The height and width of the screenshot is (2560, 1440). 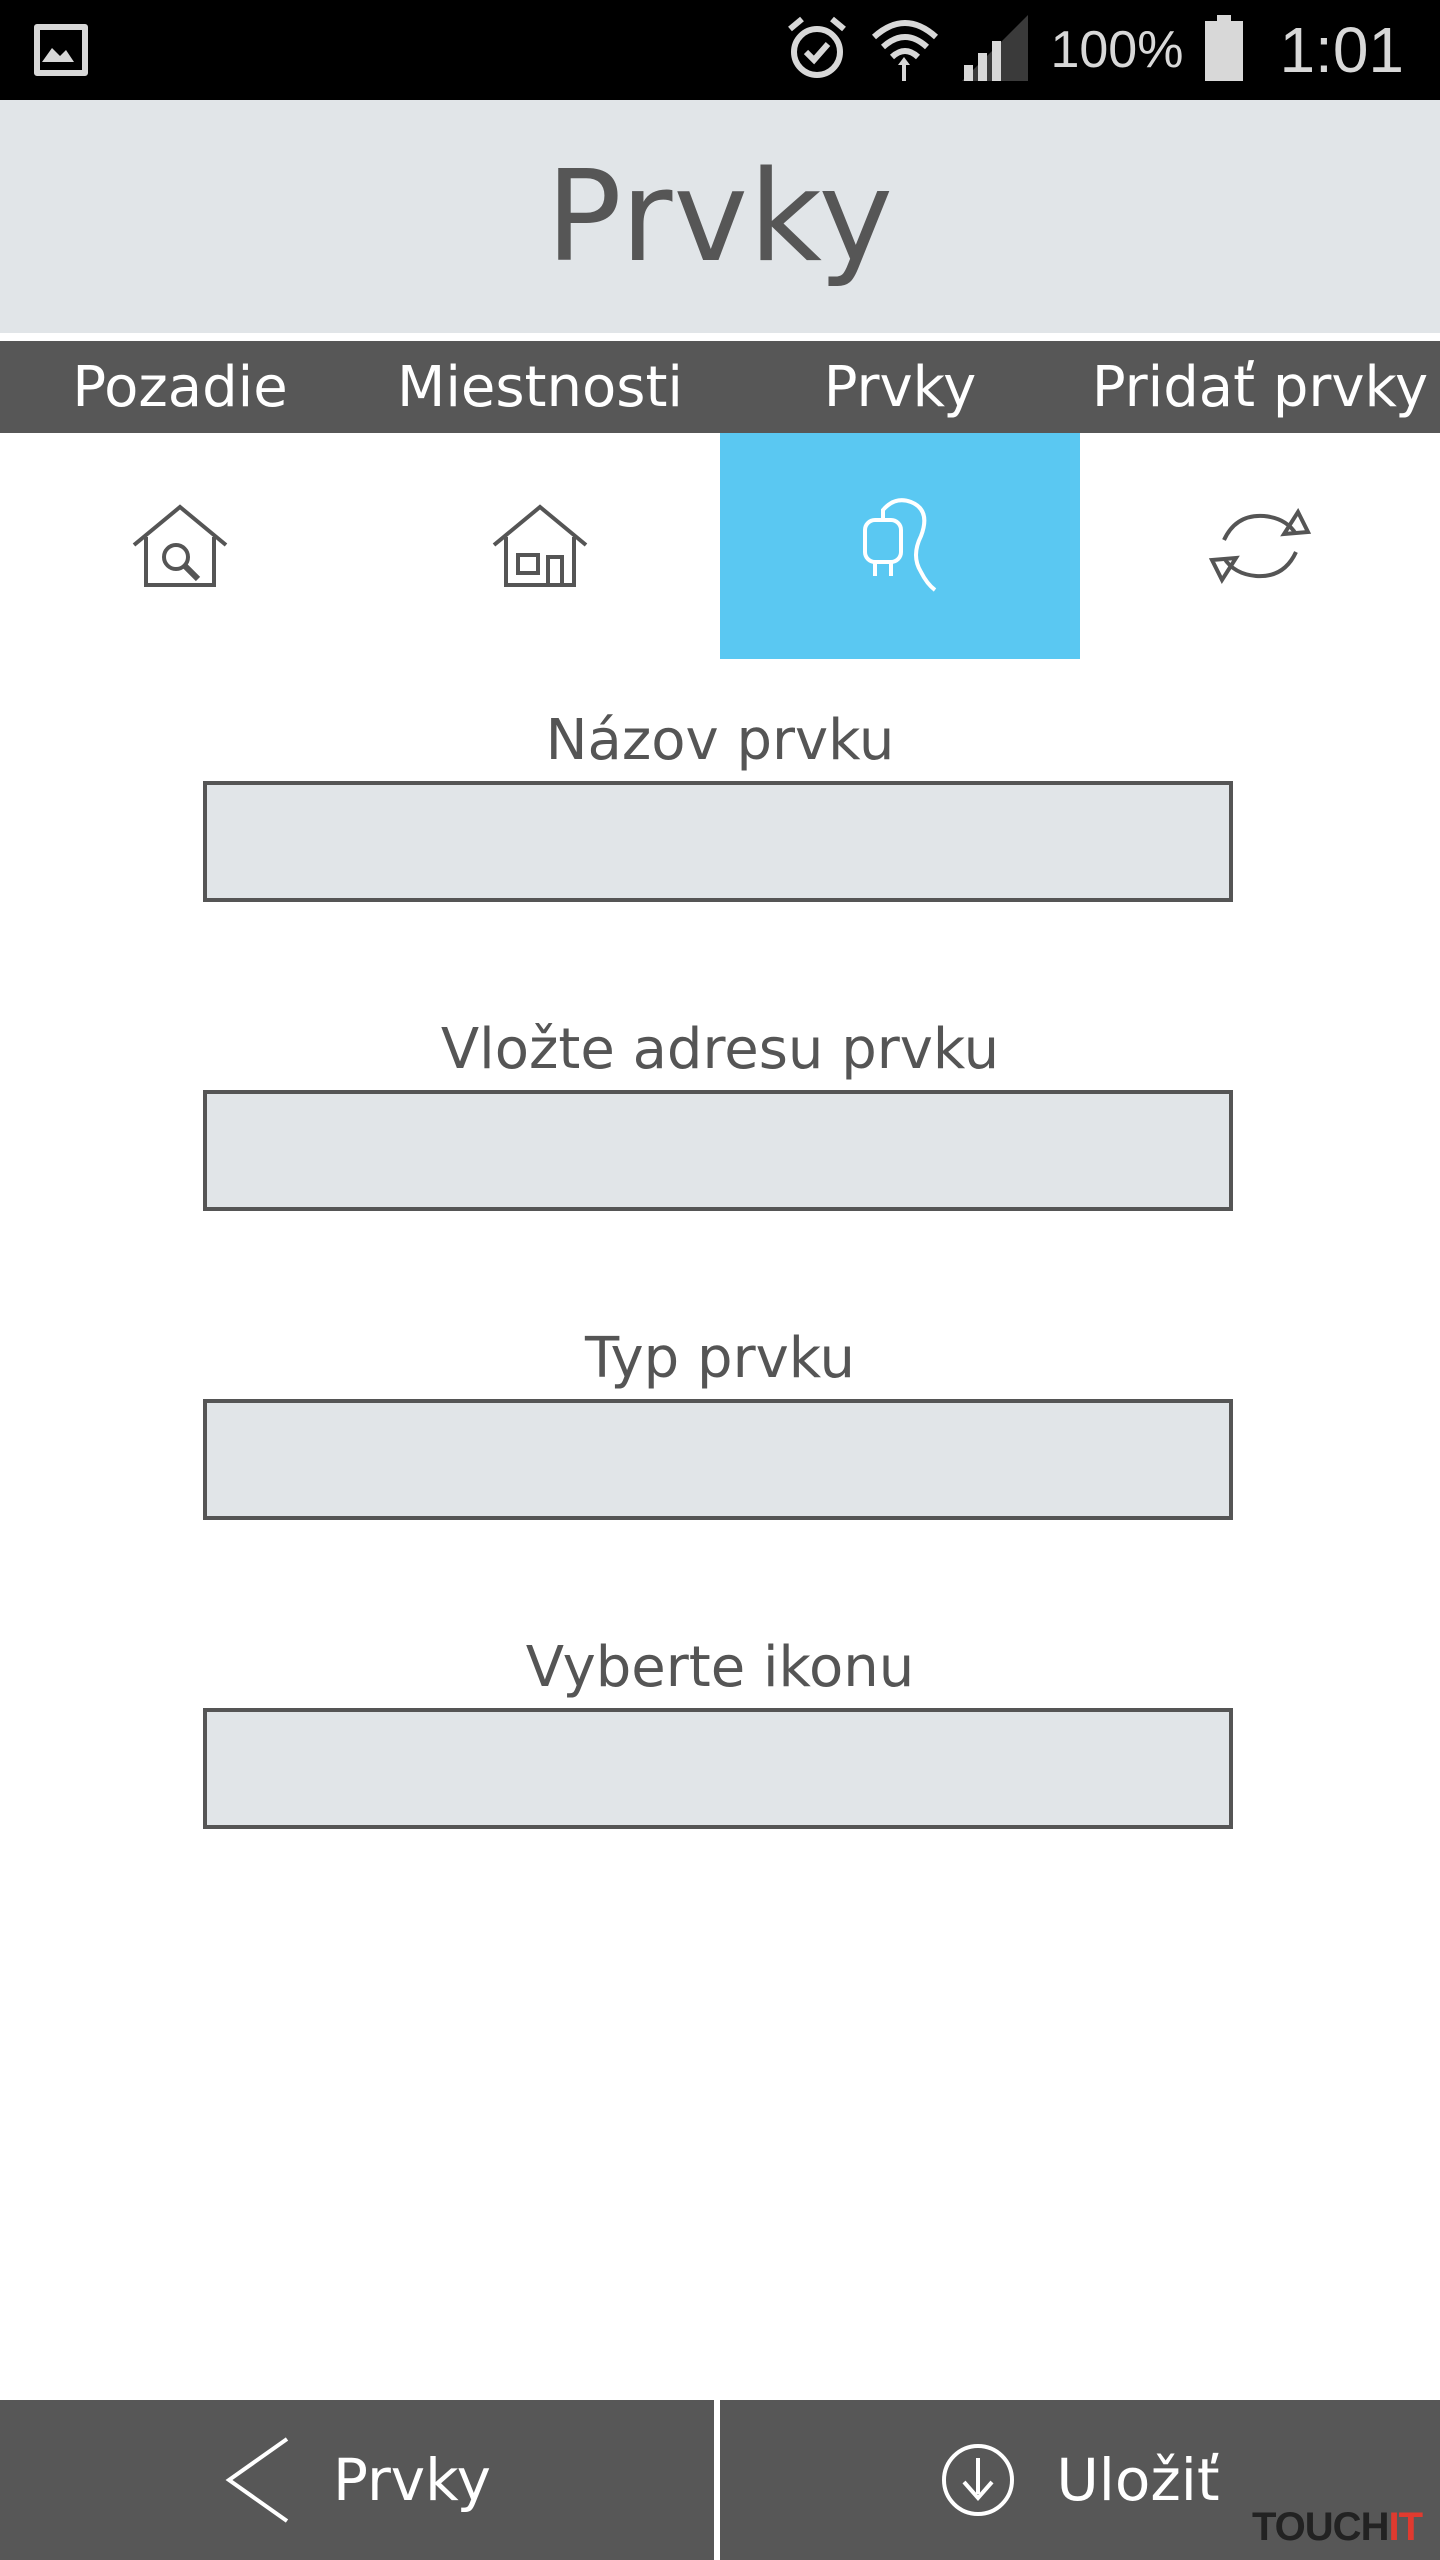 I want to click on icon-tab-pridat-prvky, so click(x=1260, y=546).